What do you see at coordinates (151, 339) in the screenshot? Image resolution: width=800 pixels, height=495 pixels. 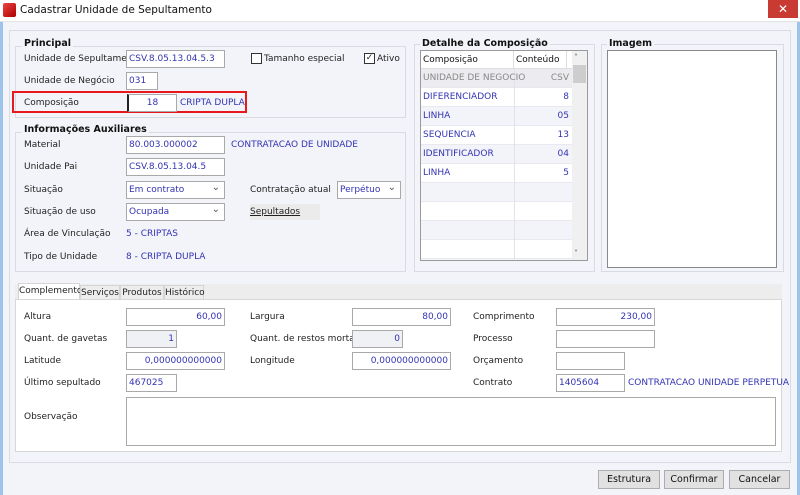 I see `gavetas-input: 1` at bounding box center [151, 339].